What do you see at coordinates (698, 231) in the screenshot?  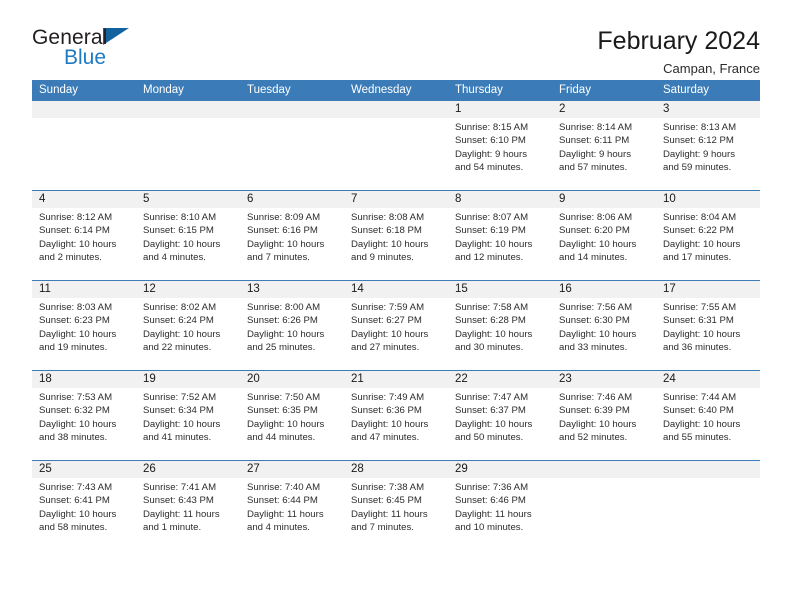 I see `sunset-text: Sunset: 6:22 PM` at bounding box center [698, 231].